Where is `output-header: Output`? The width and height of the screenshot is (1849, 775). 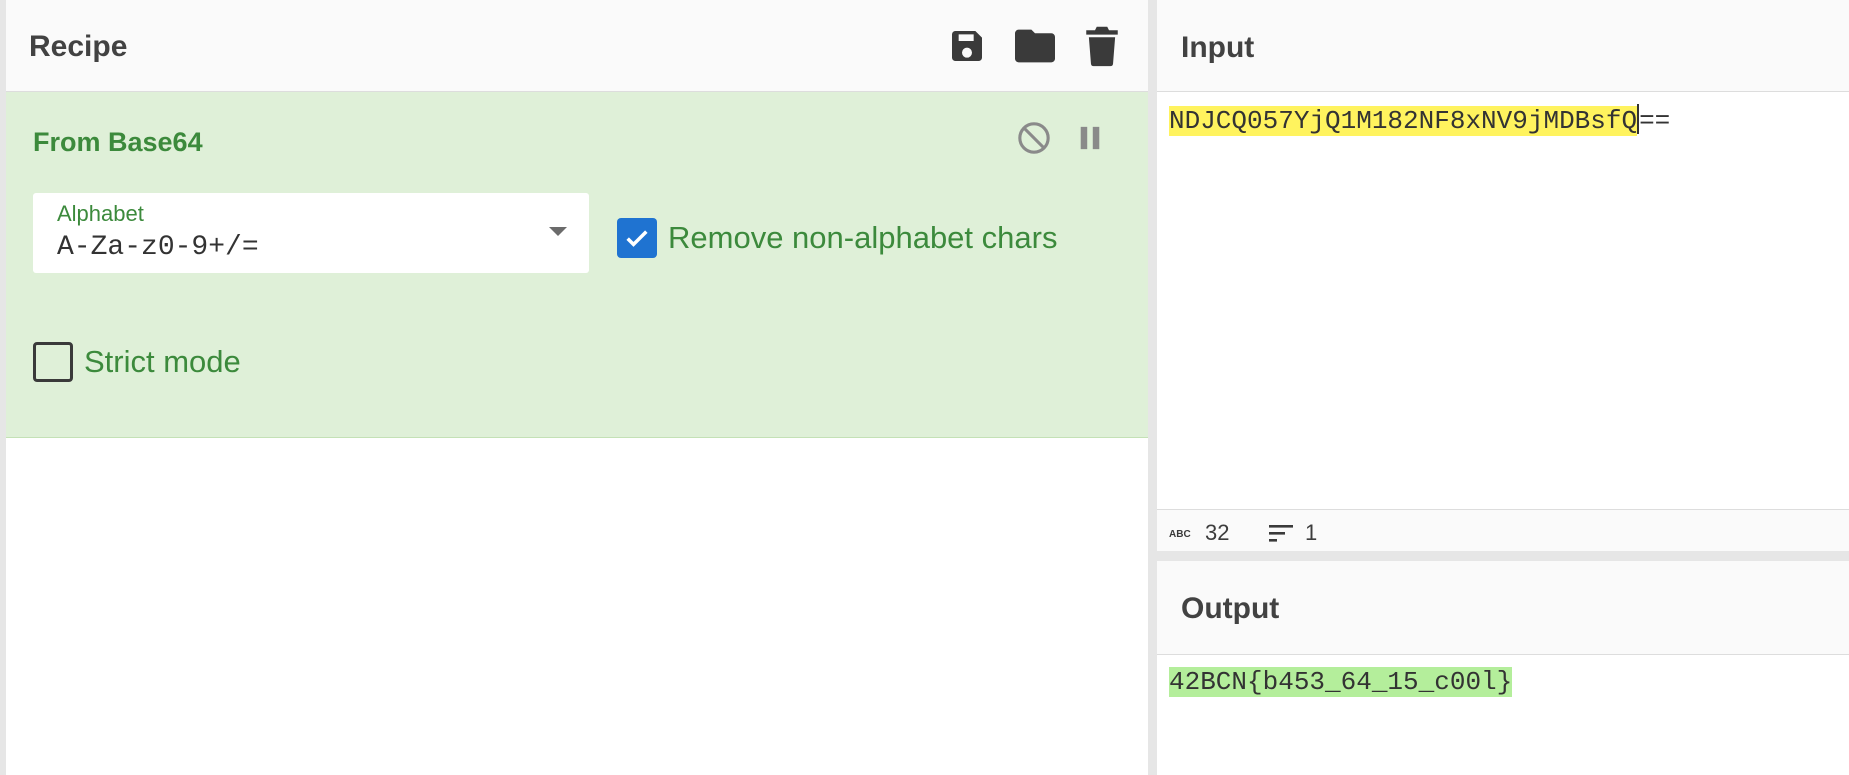 output-header: Output is located at coordinates (1503, 608).